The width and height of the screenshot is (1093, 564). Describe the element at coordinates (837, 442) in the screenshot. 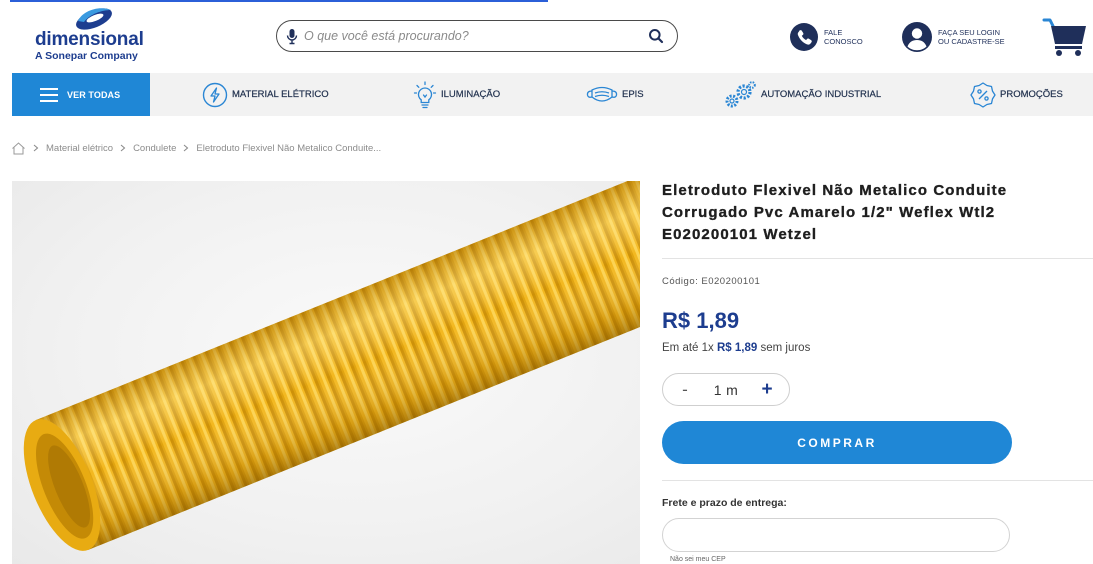

I see `buy-button: COMPRAR` at that location.